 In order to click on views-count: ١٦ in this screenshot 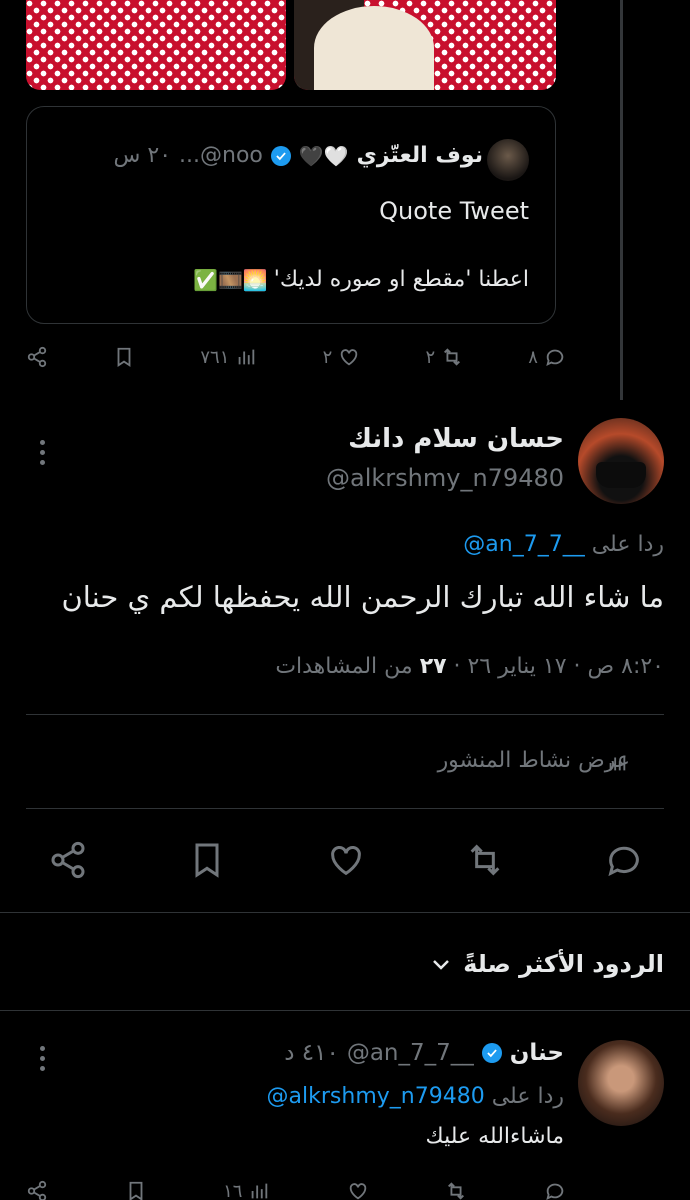, I will do `click(233, 1190)`.